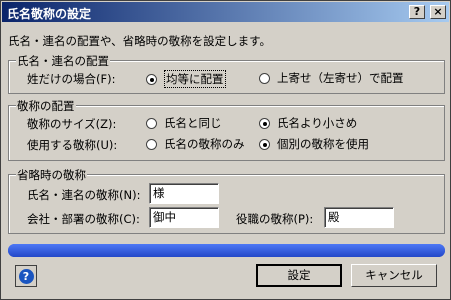 Image resolution: width=451 pixels, height=300 pixels. I want to click on name-honorific-label: 氏名・連名の敬称(N):, so click(84, 195).